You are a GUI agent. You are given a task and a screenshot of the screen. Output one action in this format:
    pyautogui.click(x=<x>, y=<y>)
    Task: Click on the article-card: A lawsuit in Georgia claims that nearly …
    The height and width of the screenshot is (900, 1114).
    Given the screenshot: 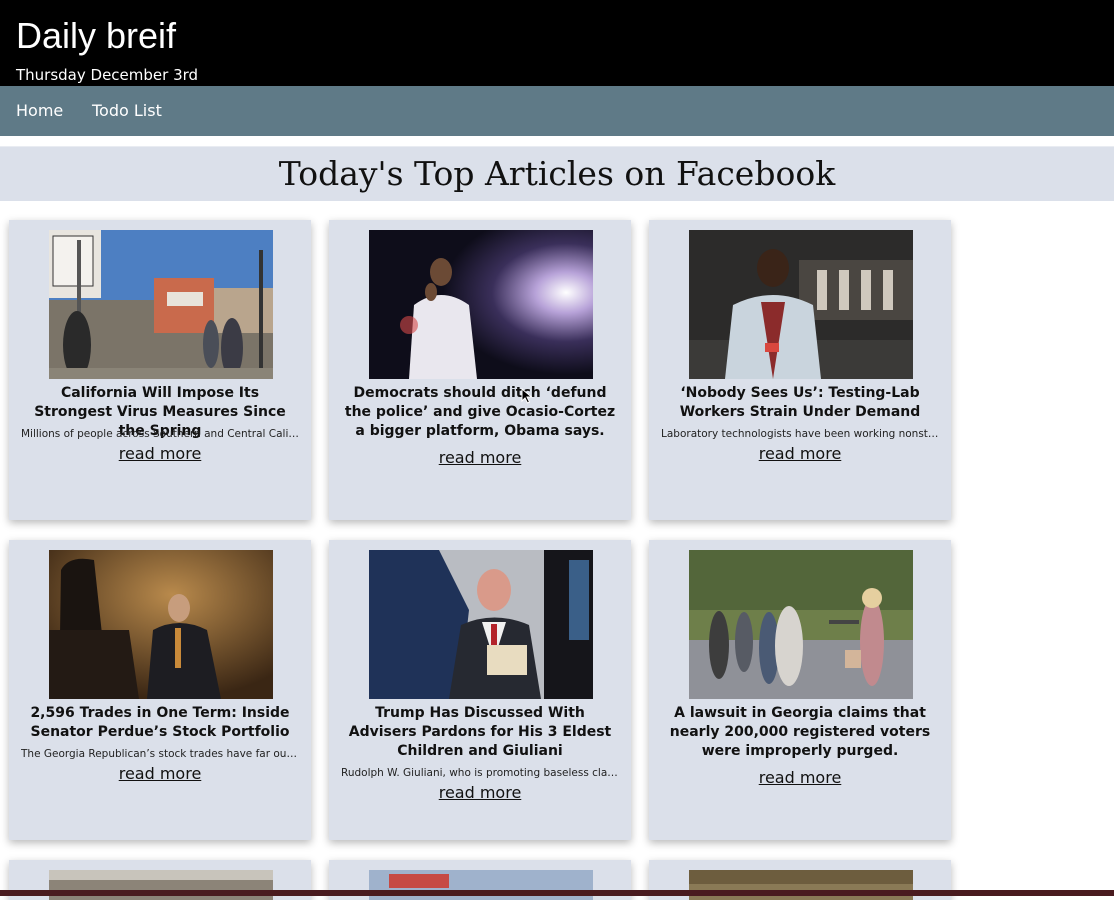 What is the action you would take?
    pyautogui.click(x=800, y=690)
    